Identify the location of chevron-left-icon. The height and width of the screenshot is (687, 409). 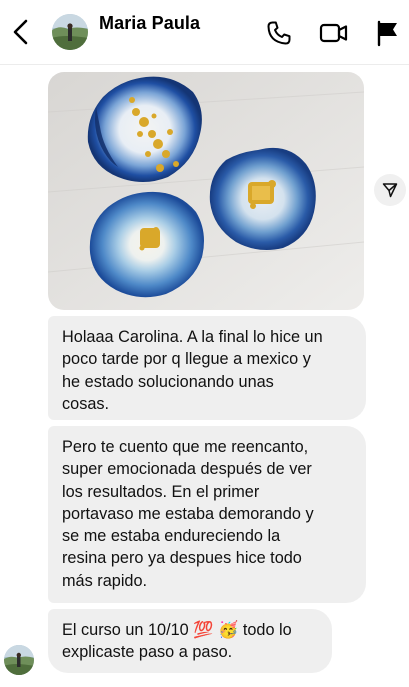
(20, 32).